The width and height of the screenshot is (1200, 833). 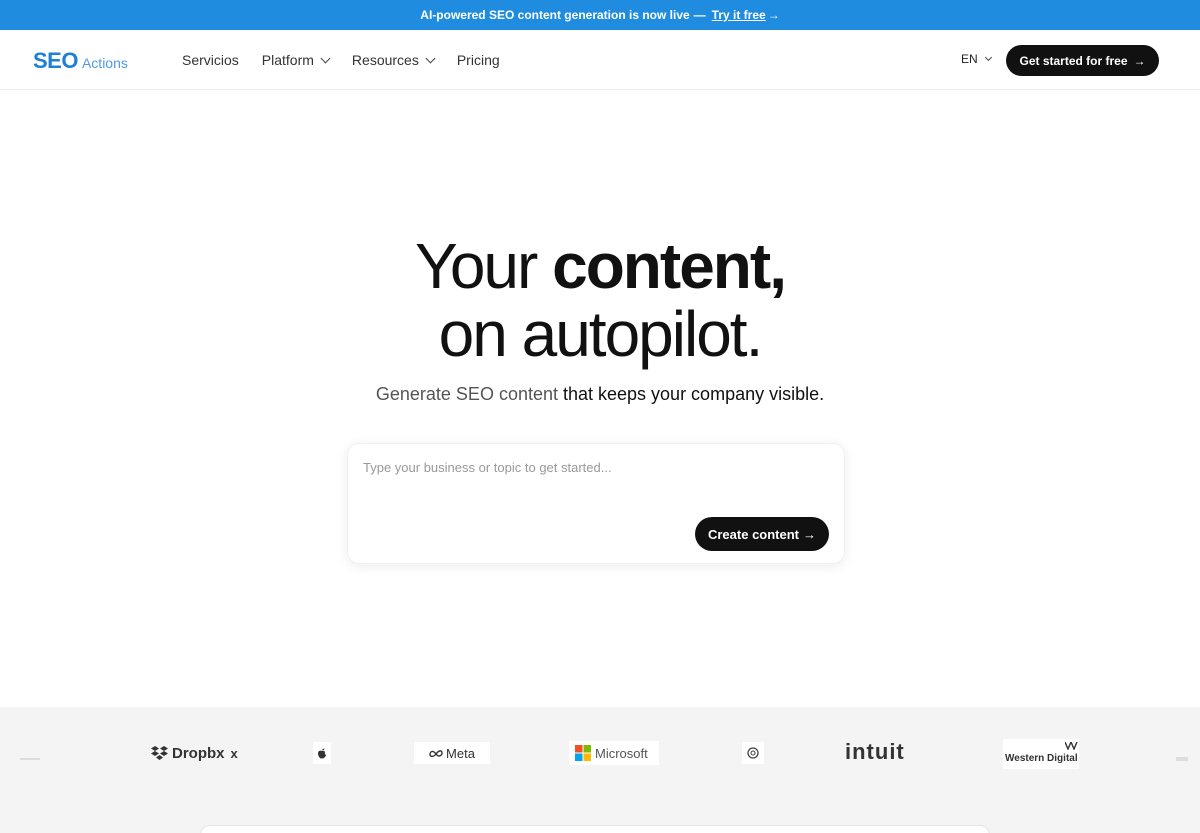 I want to click on openai-logo, so click(x=753, y=753).